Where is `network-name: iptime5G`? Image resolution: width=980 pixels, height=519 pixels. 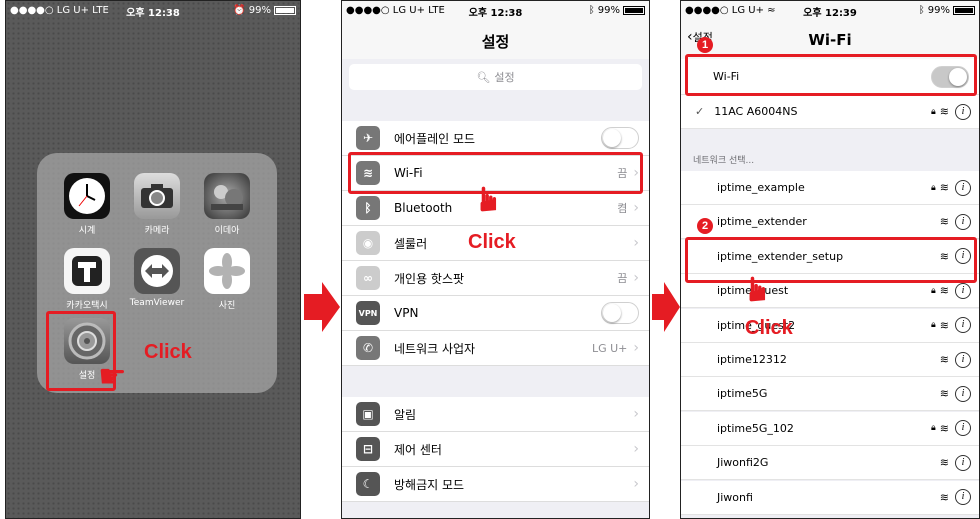
network-name: iptime5G is located at coordinates (742, 394).